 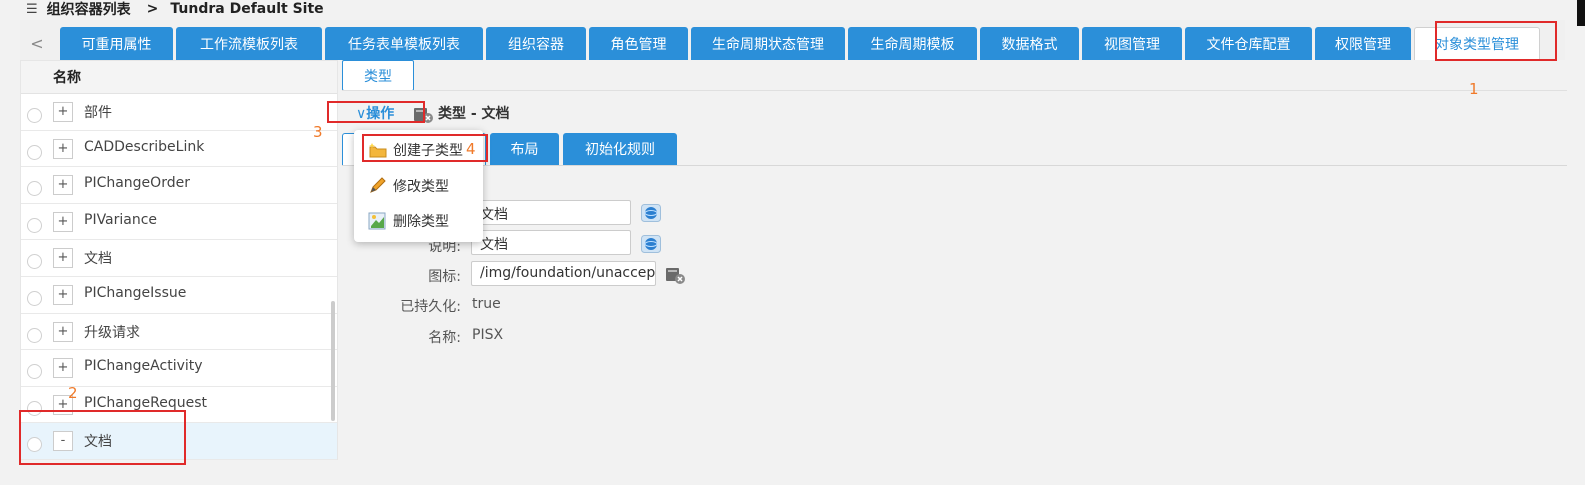 I want to click on breadcrumb: ☰ 组织容器列表 > Tundra Default Site, so click(x=175, y=9).